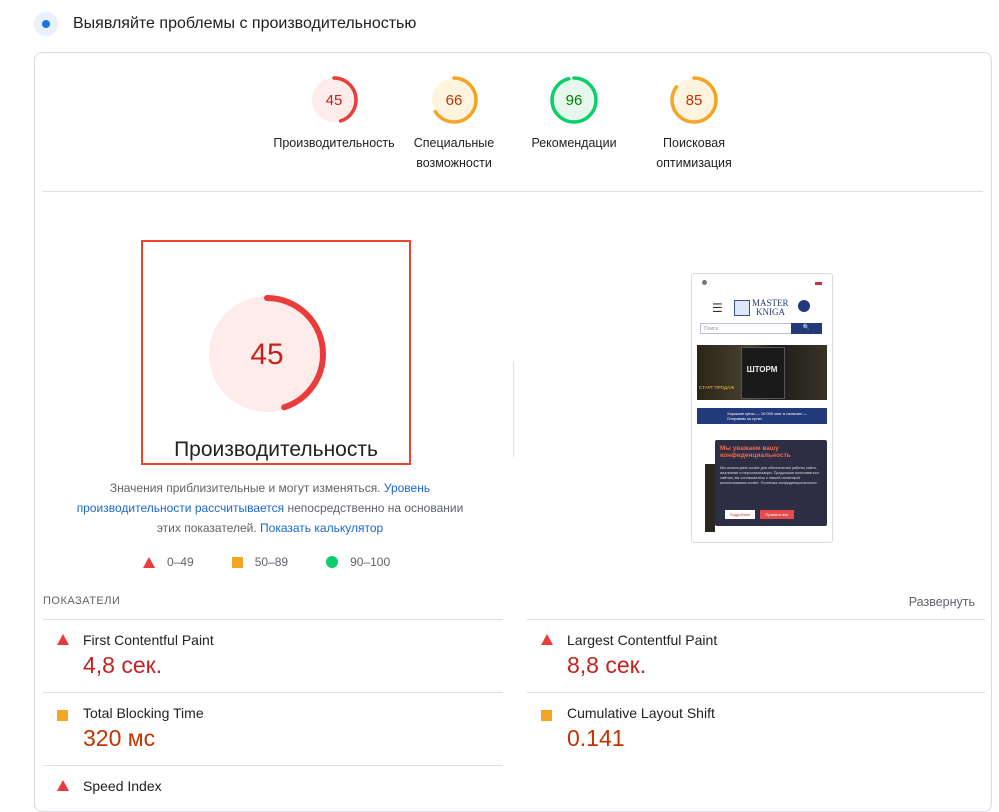  What do you see at coordinates (334, 143) in the screenshot?
I see `gauge-label: Производительность` at bounding box center [334, 143].